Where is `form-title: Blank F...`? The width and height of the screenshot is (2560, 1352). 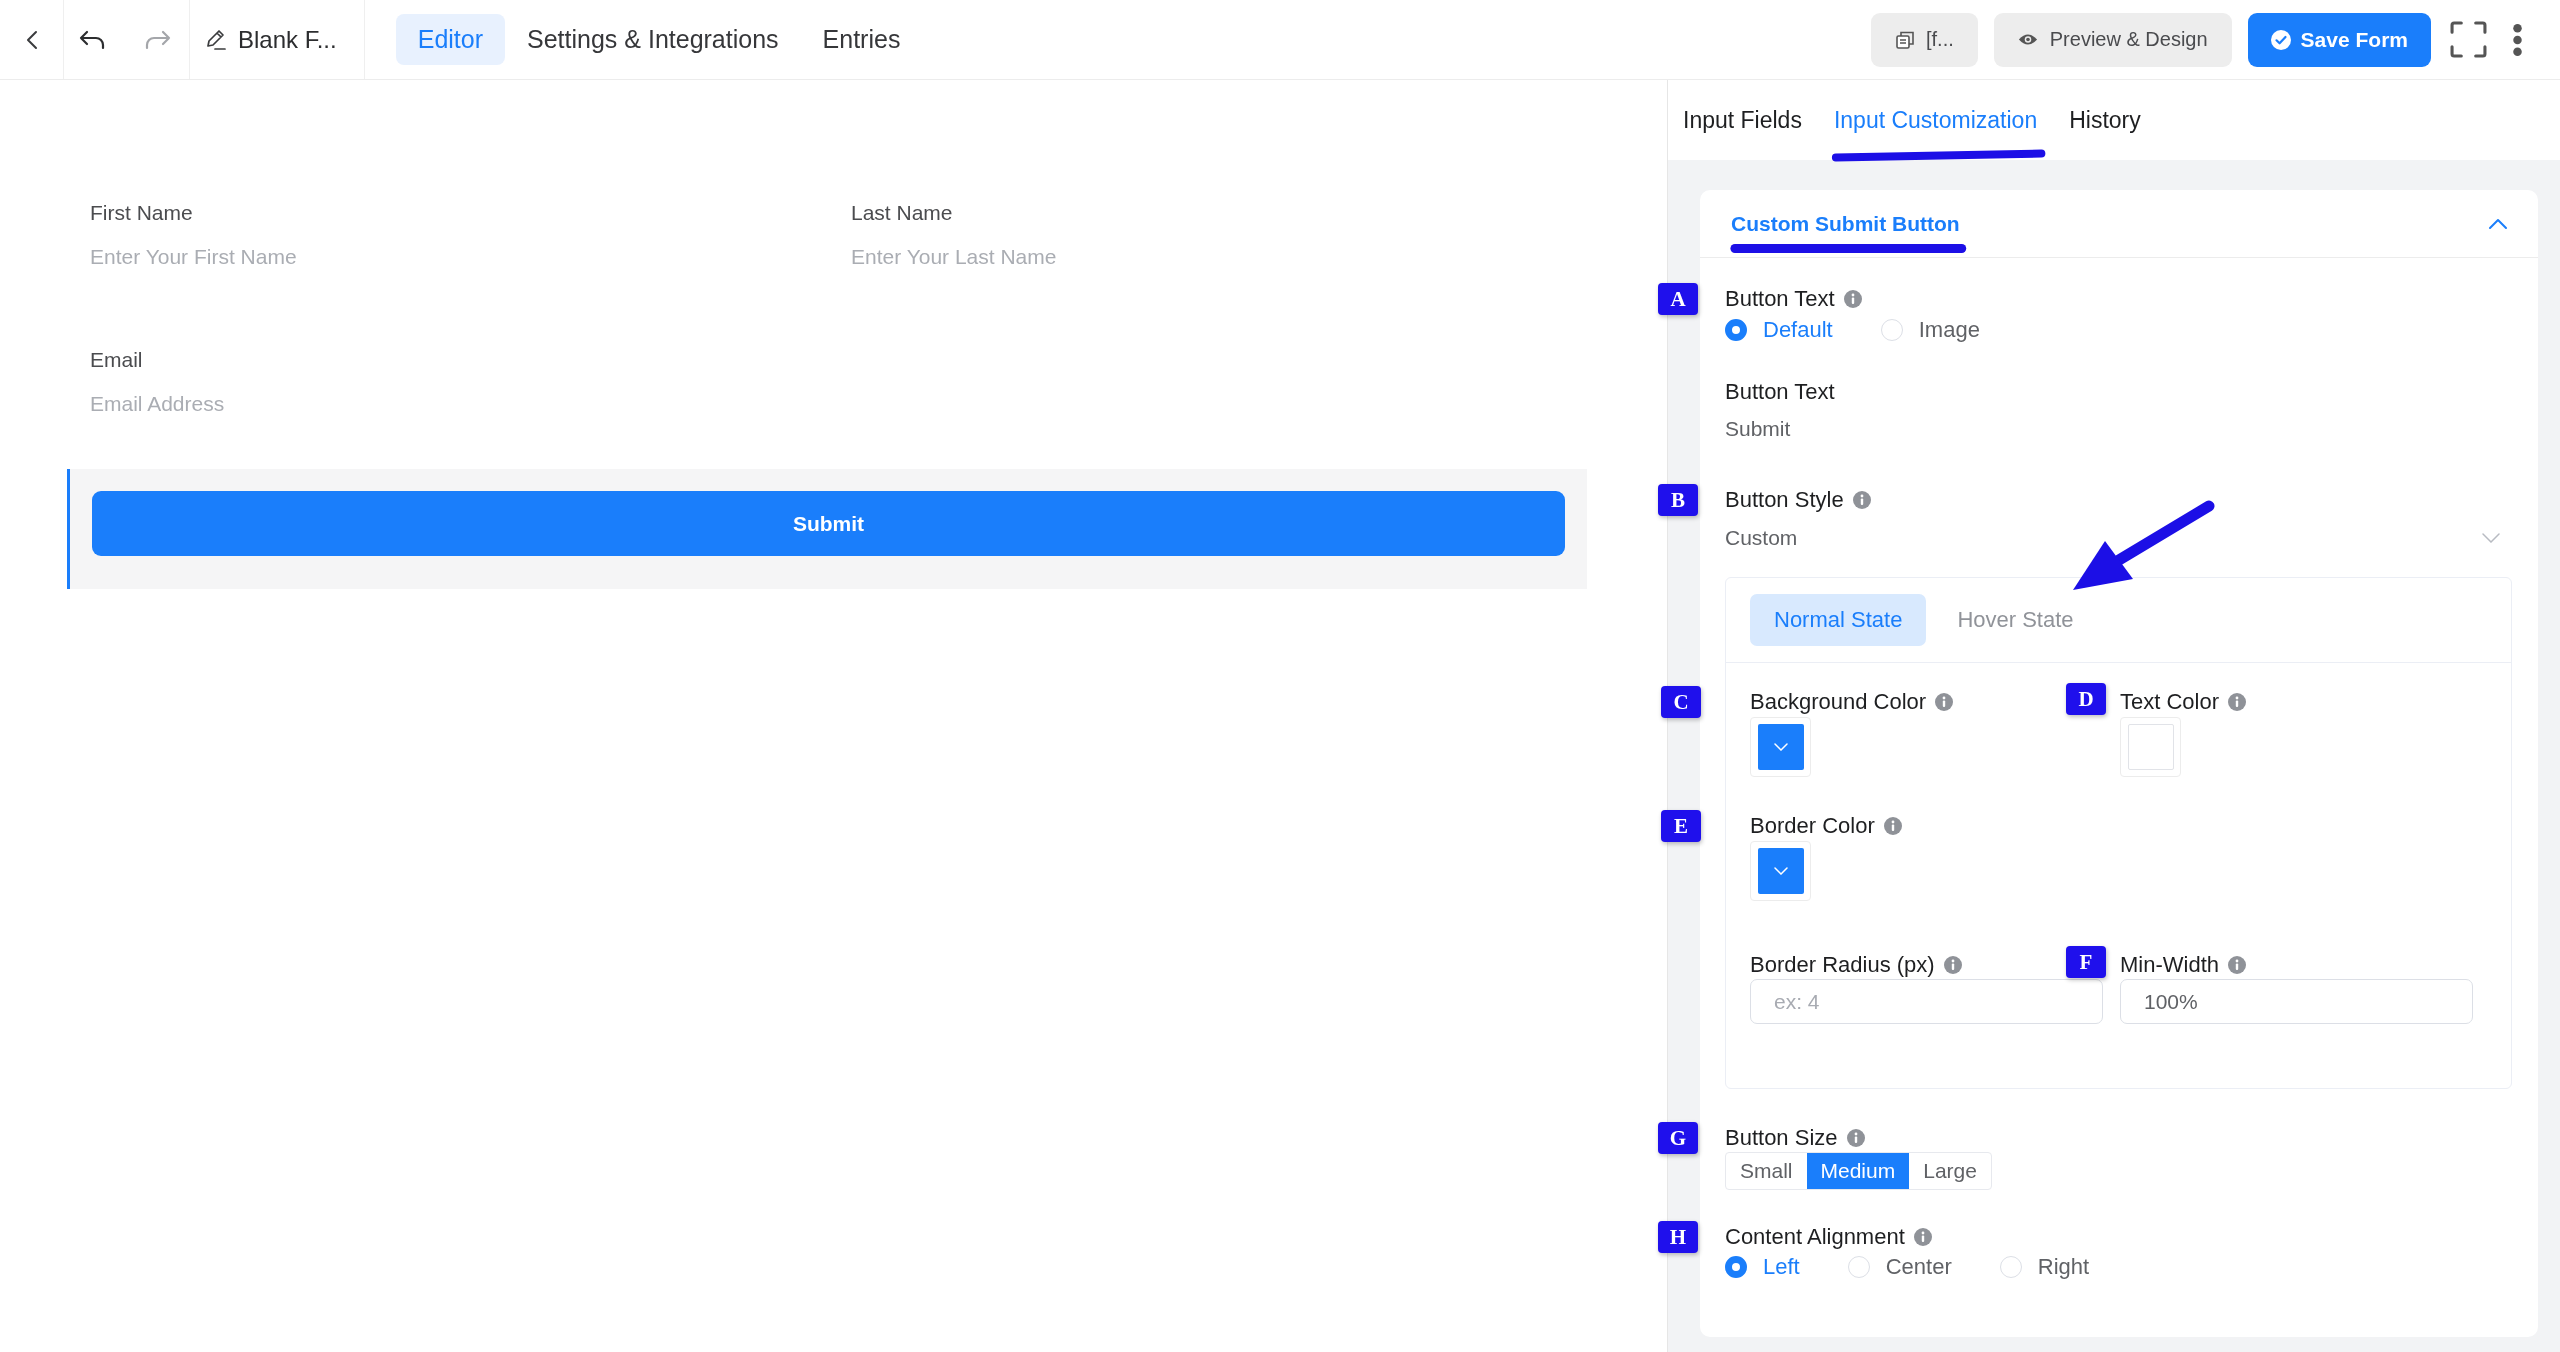 form-title: Blank F... is located at coordinates (287, 39).